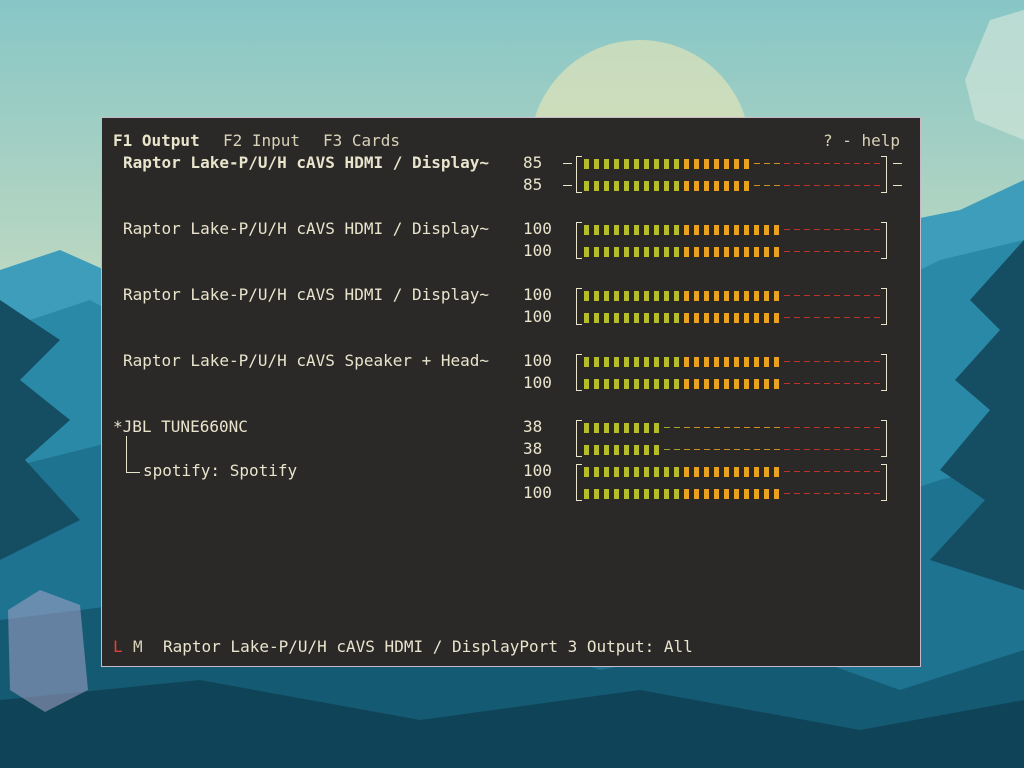  What do you see at coordinates (138, 647) in the screenshot?
I see `mute-indicator: M` at bounding box center [138, 647].